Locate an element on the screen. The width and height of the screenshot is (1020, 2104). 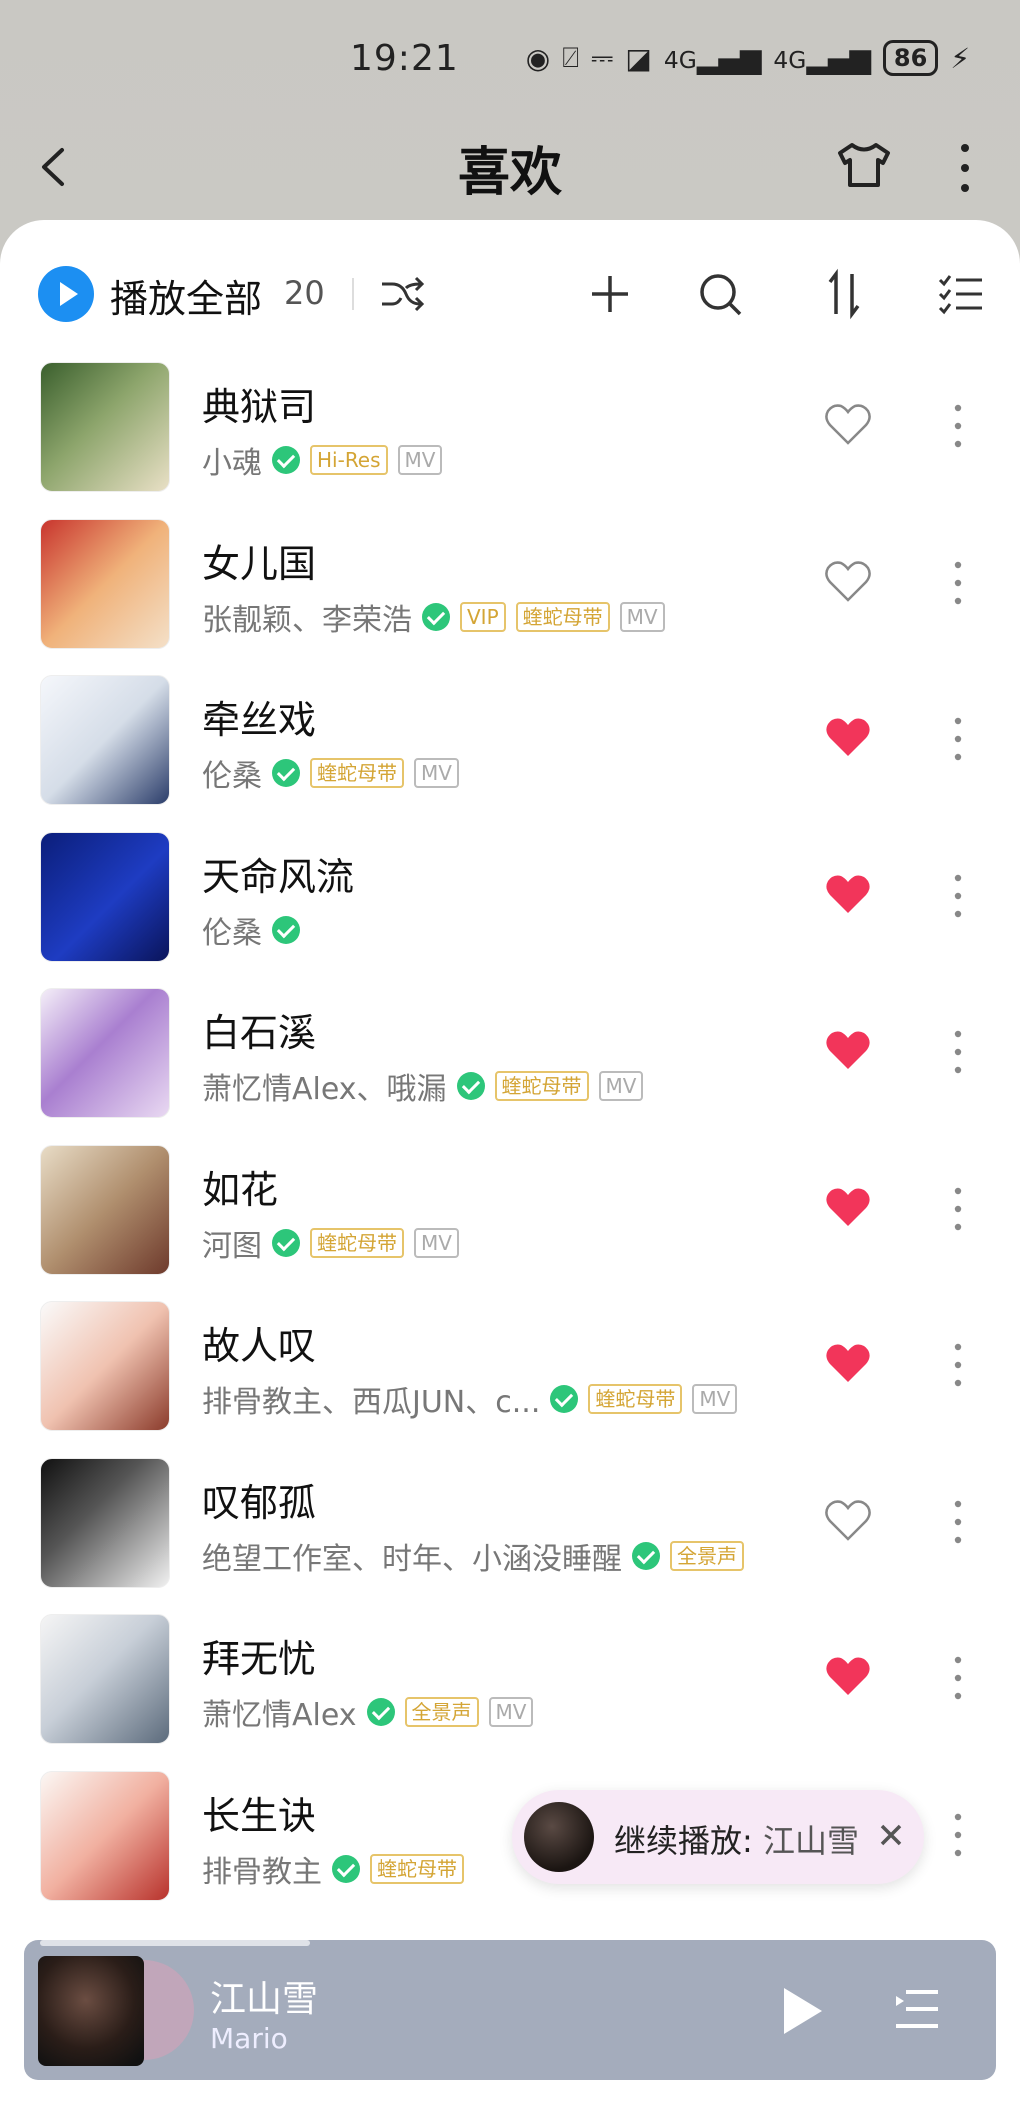
sort-icon is located at coordinates (844, 294).